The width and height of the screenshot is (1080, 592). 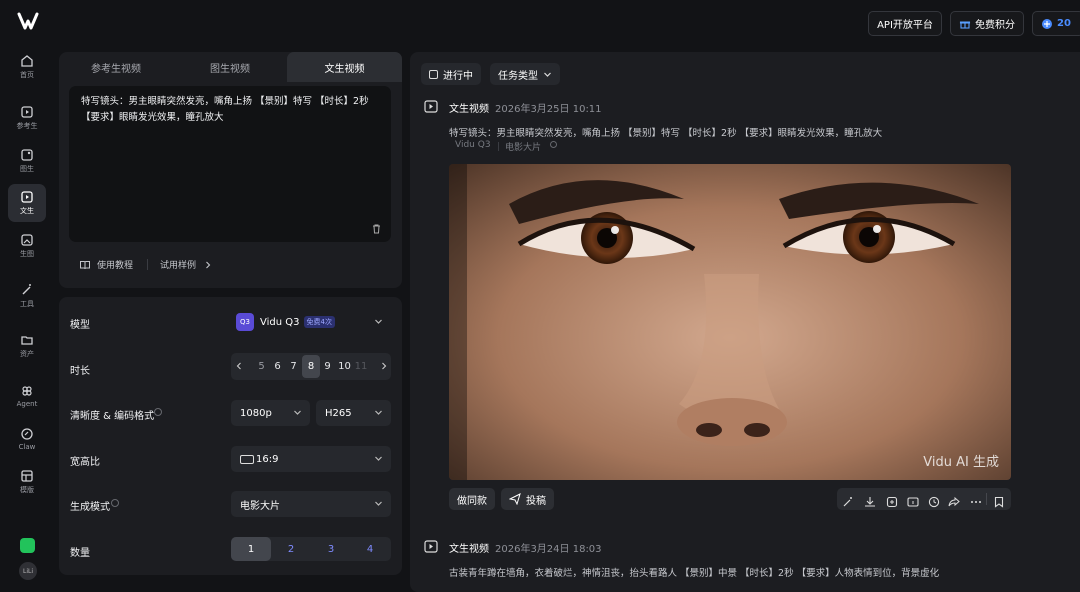 What do you see at coordinates (28, 571) in the screenshot?
I see `avatar: LiLi` at bounding box center [28, 571].